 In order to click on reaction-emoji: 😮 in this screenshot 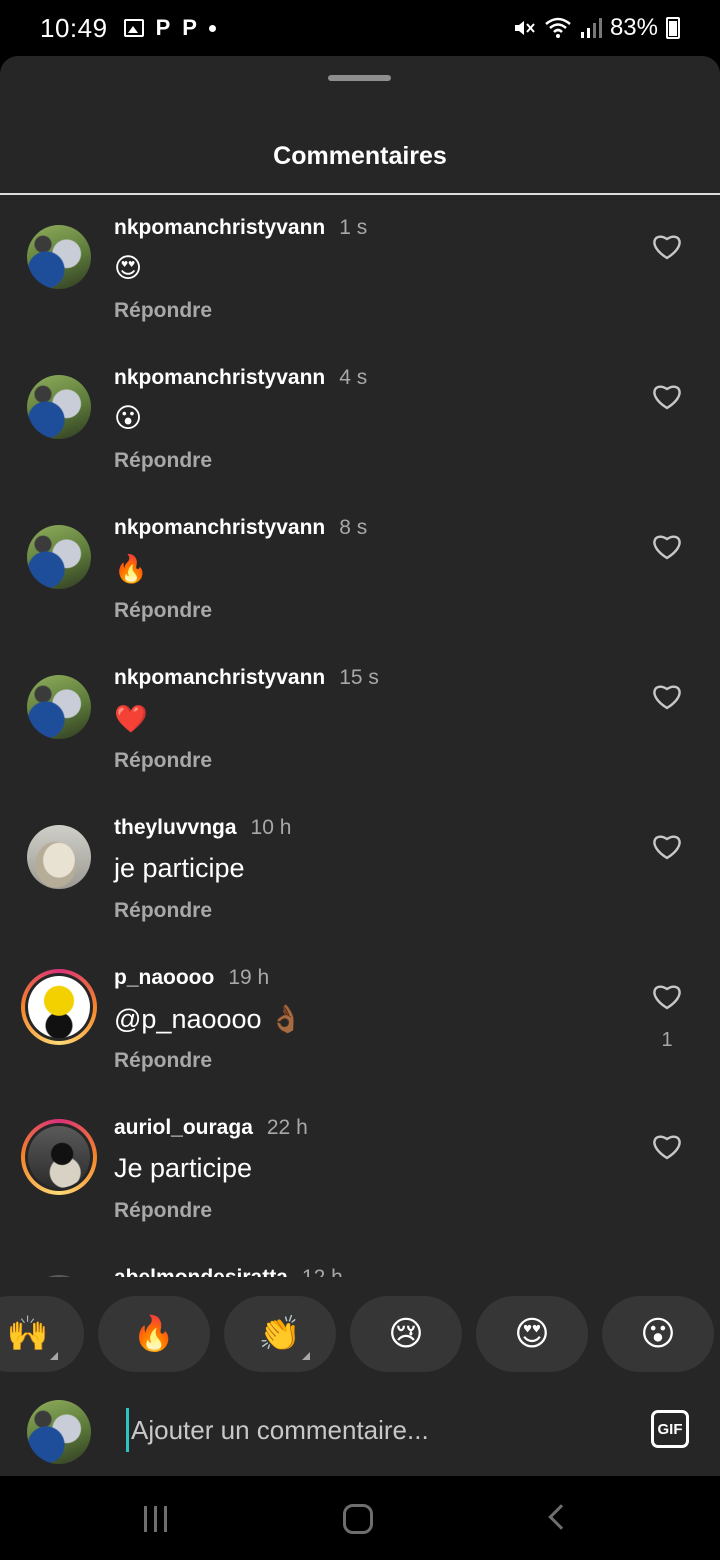, I will do `click(658, 1334)`.